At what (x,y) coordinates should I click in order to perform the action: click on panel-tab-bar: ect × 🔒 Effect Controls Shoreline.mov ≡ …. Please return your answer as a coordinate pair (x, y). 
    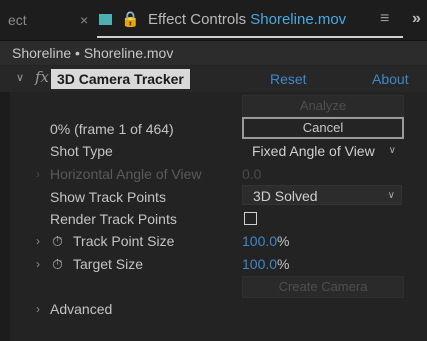
    Looking at the image, I should click on (213, 20).